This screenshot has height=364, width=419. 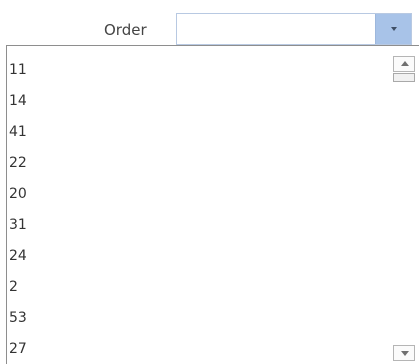 I want to click on list-item: 2, so click(x=197, y=287).